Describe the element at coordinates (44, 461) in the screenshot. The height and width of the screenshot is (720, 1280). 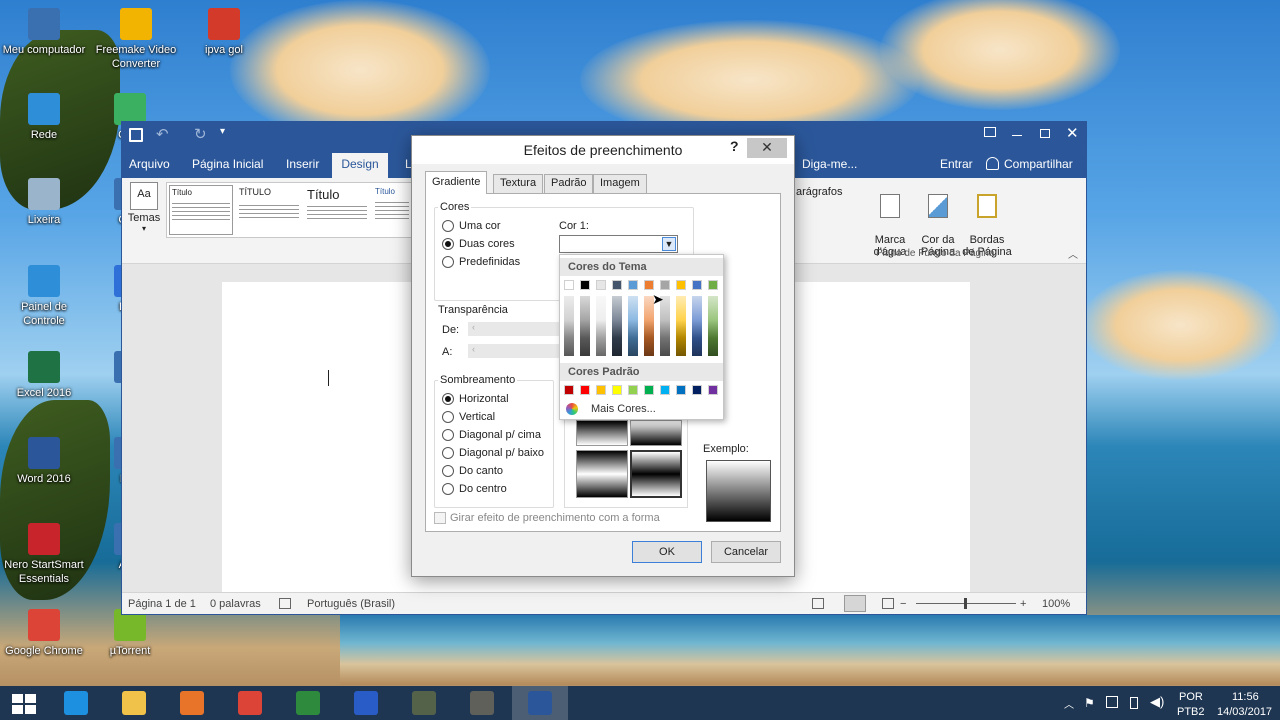
I see `desktop-icon-word: Word 2016` at that location.